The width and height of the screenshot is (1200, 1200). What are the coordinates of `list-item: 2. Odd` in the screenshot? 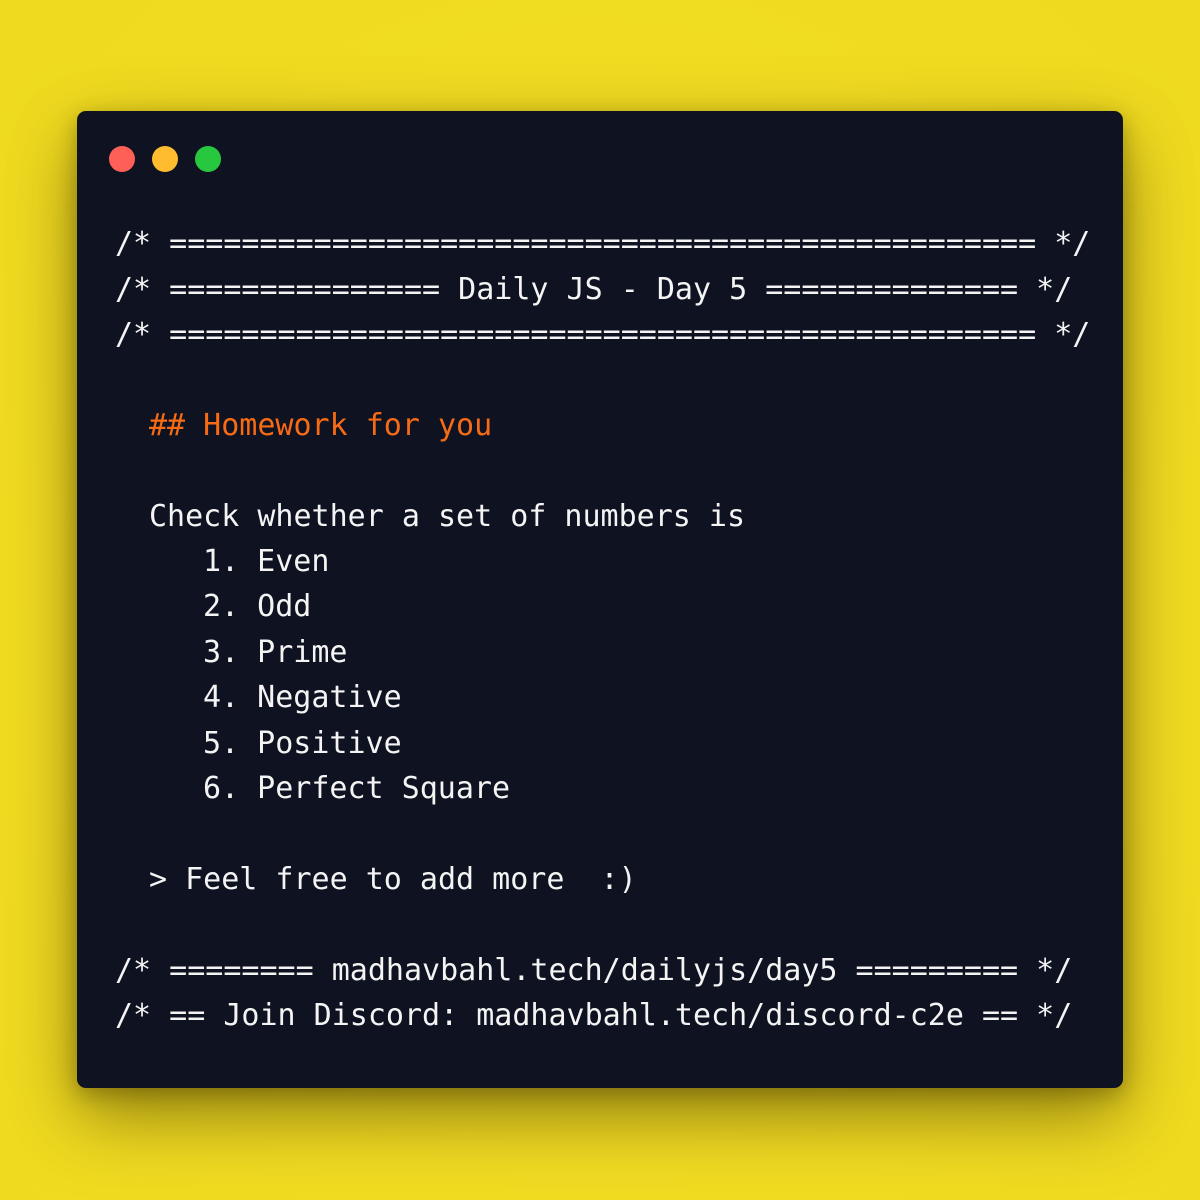 It's located at (257, 606).